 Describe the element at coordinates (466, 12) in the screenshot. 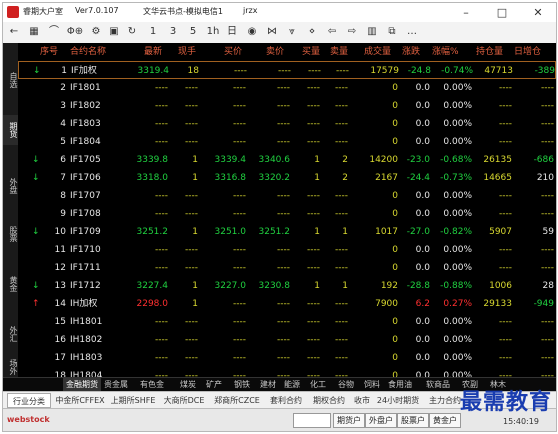

I see `minimize-button: –` at that location.